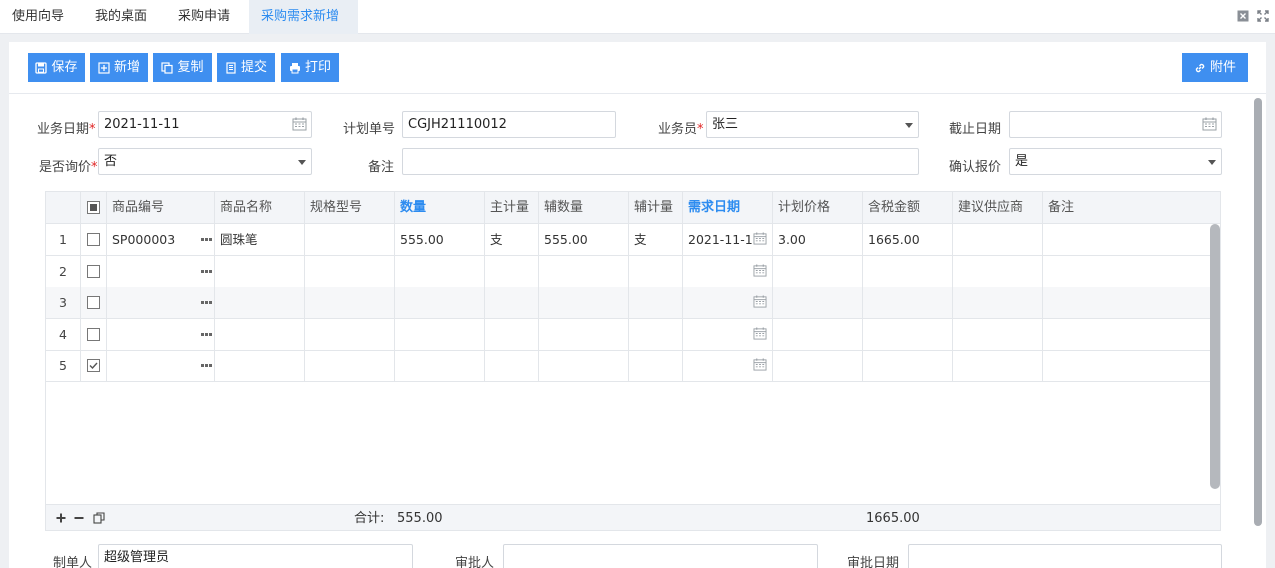 Image resolution: width=1275 pixels, height=568 pixels. Describe the element at coordinates (259, 208) in the screenshot. I see `header-name: 商品名称` at that location.